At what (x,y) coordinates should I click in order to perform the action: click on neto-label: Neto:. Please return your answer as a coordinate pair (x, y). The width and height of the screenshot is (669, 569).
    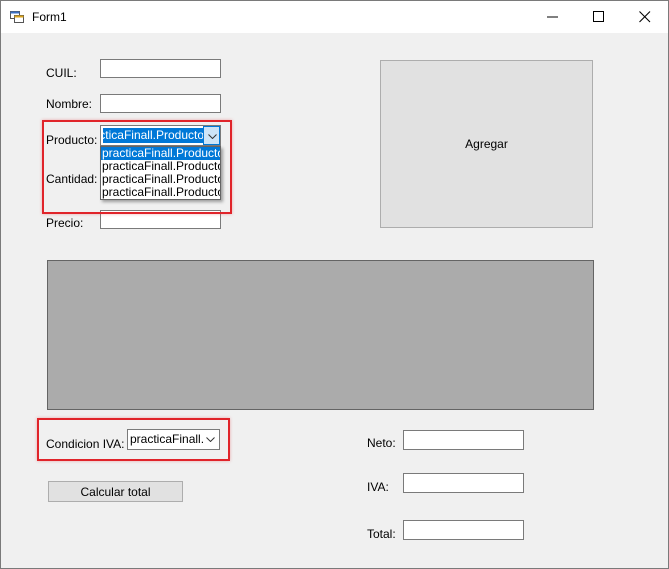
    Looking at the image, I should click on (381, 443).